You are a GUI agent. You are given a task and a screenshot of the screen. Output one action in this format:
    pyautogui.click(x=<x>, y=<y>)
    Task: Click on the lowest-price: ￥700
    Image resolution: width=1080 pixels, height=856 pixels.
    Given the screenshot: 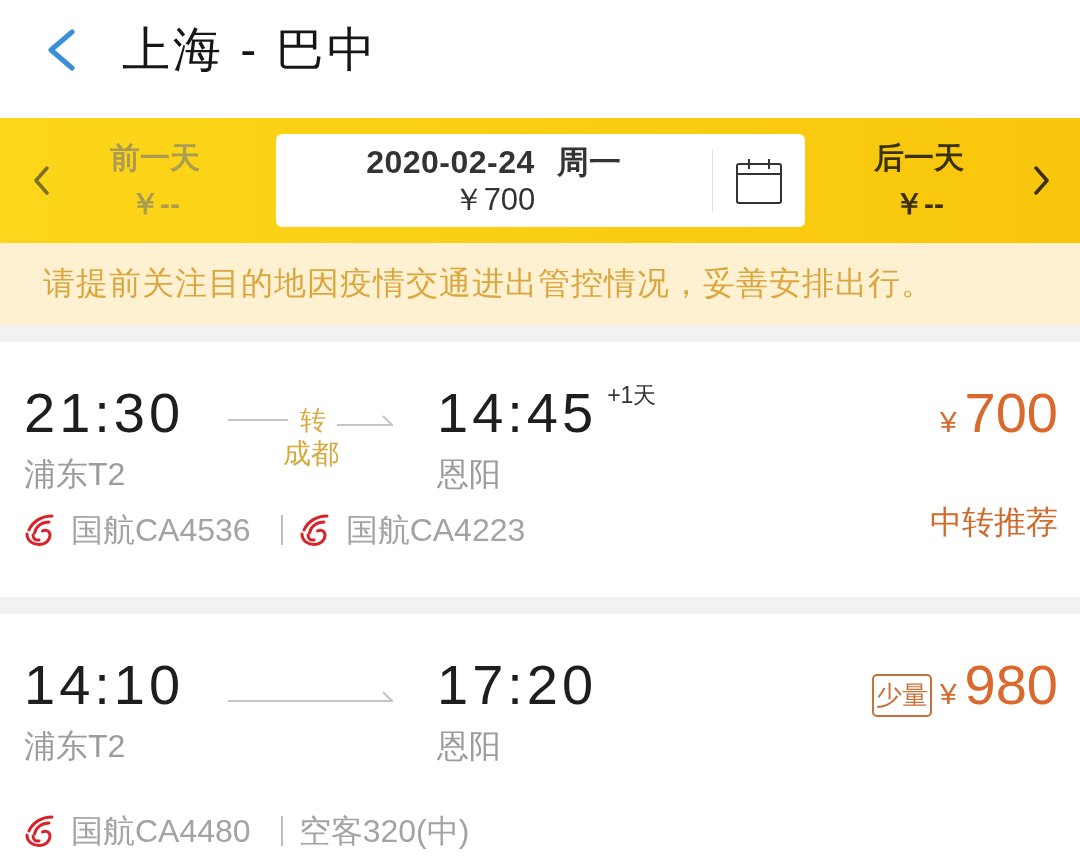 What is the action you would take?
    pyautogui.click(x=494, y=199)
    